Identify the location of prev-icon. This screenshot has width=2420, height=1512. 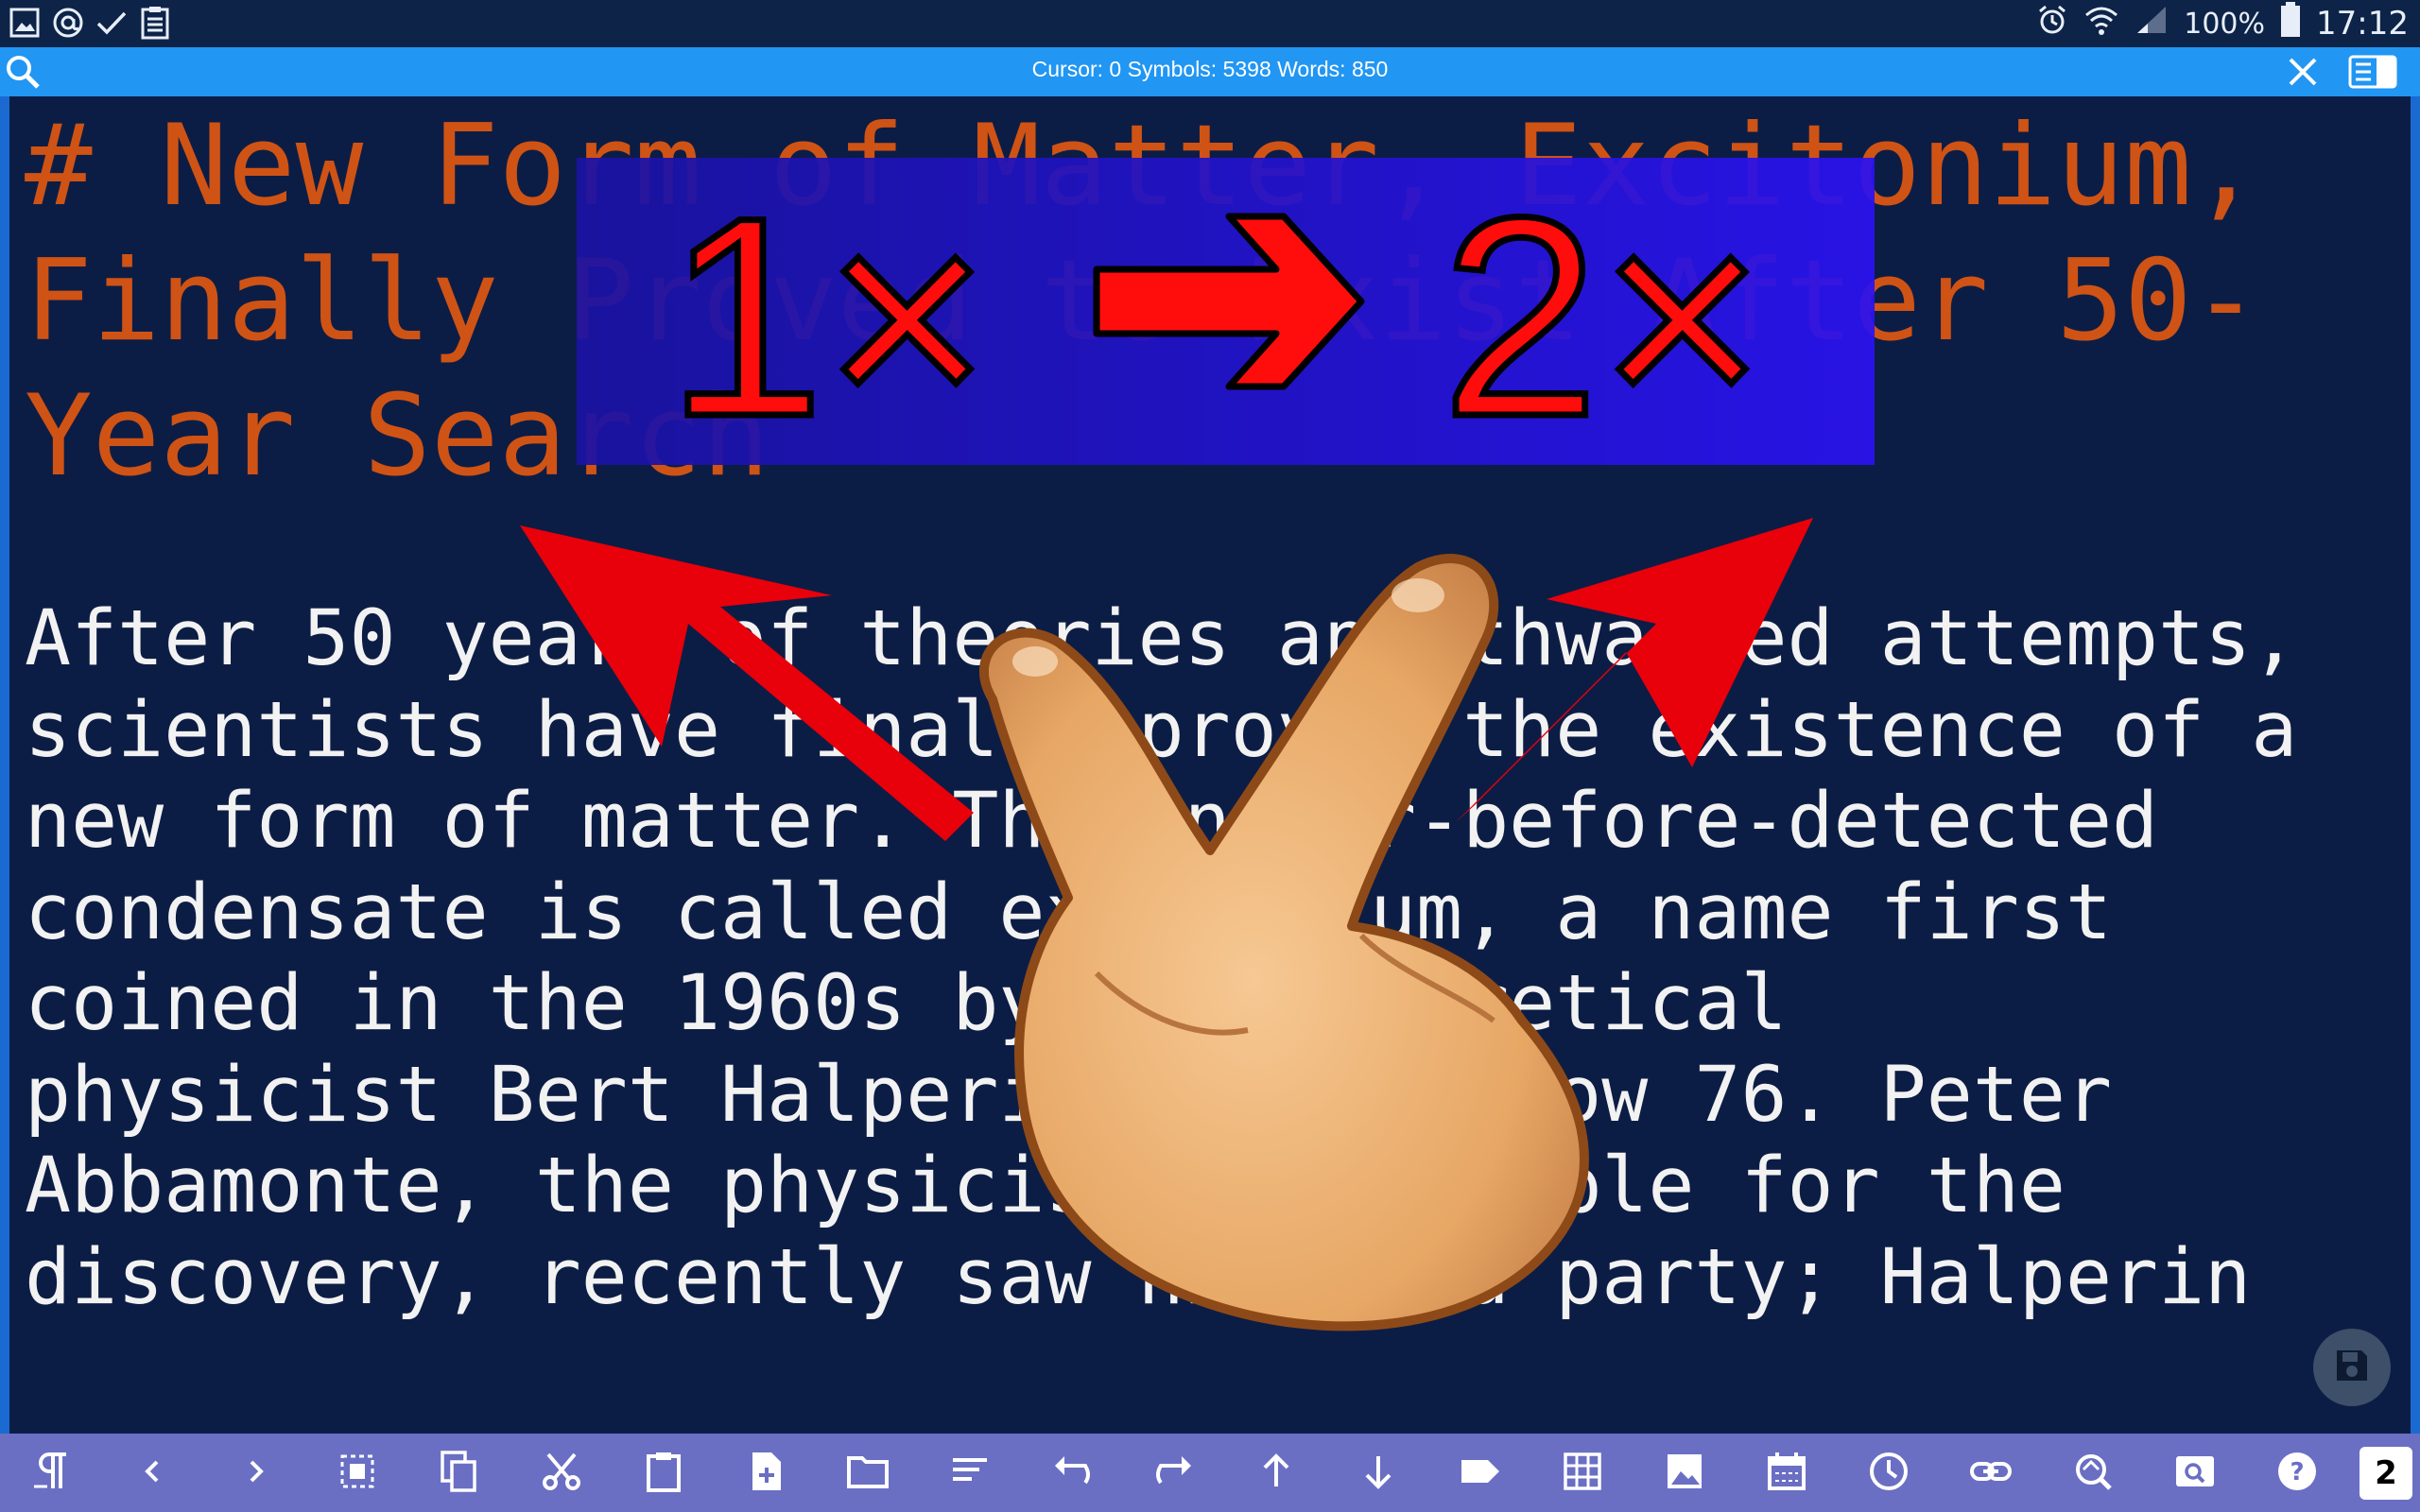
(153, 1473).